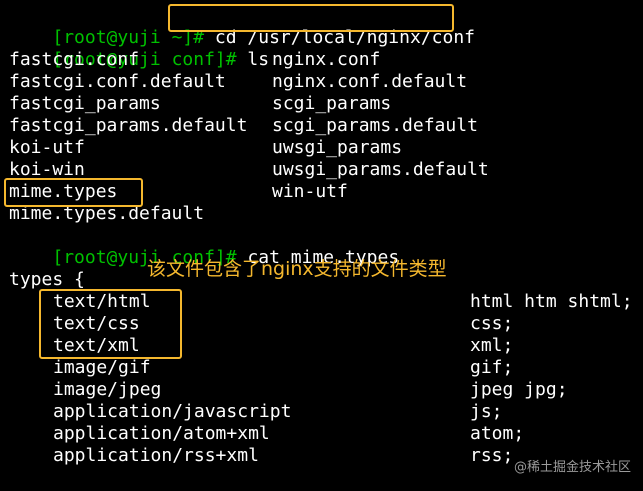 This screenshot has width=643, height=491. What do you see at coordinates (310, 191) in the screenshot?
I see `ls-entry: win-utf` at bounding box center [310, 191].